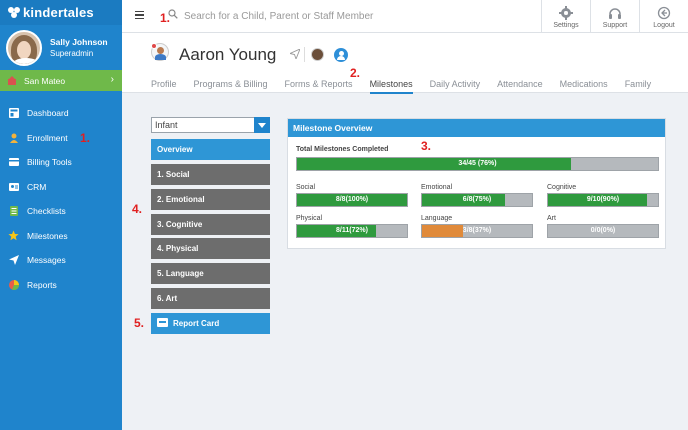 This screenshot has height=430, width=688. I want to click on settings-button: Settings, so click(565, 16).